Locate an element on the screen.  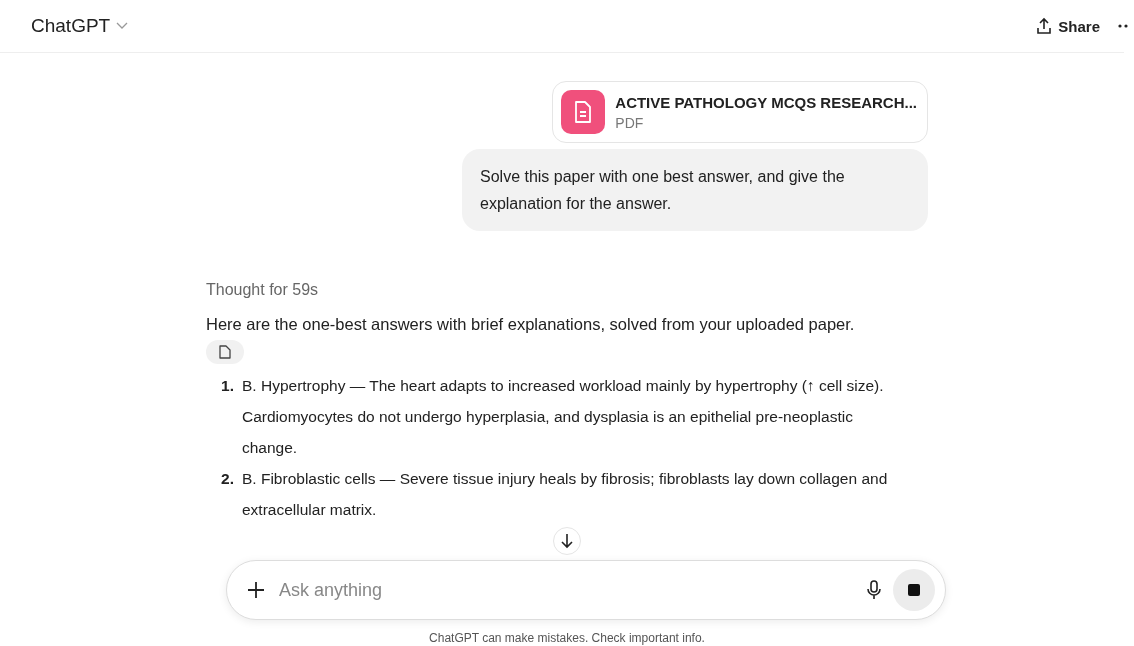
microphone-icon is located at coordinates (874, 590).